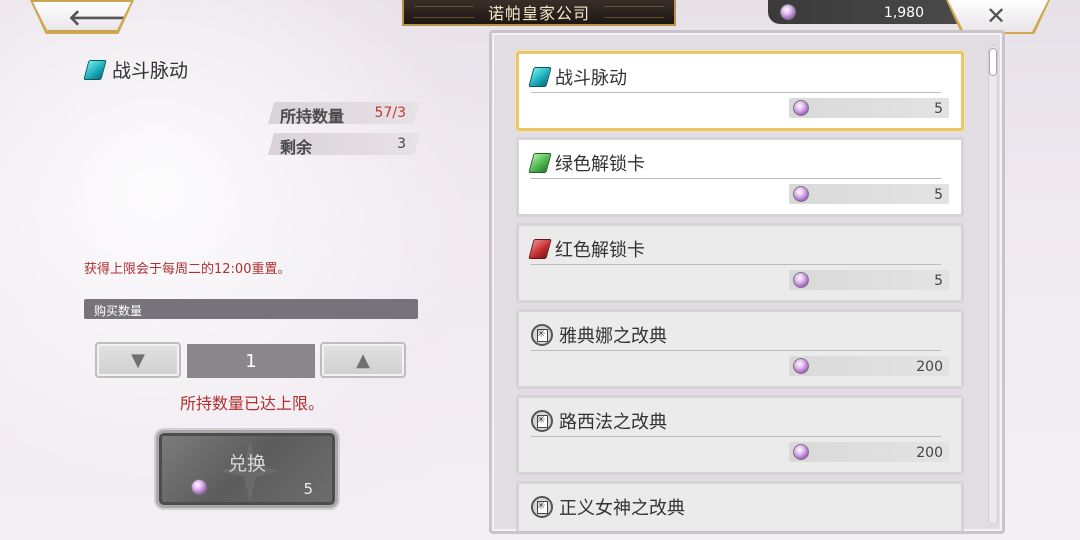 The height and width of the screenshot is (540, 1080). I want to click on decrease-quantity-button: ▼, so click(138, 360).